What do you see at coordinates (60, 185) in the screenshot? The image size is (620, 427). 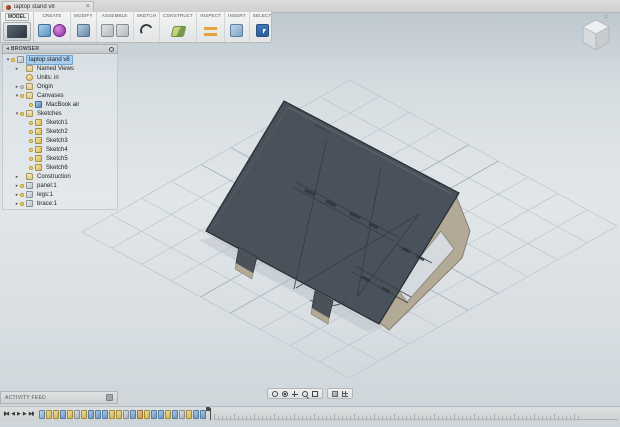 I see `browser-item: ▸ panel:1` at bounding box center [60, 185].